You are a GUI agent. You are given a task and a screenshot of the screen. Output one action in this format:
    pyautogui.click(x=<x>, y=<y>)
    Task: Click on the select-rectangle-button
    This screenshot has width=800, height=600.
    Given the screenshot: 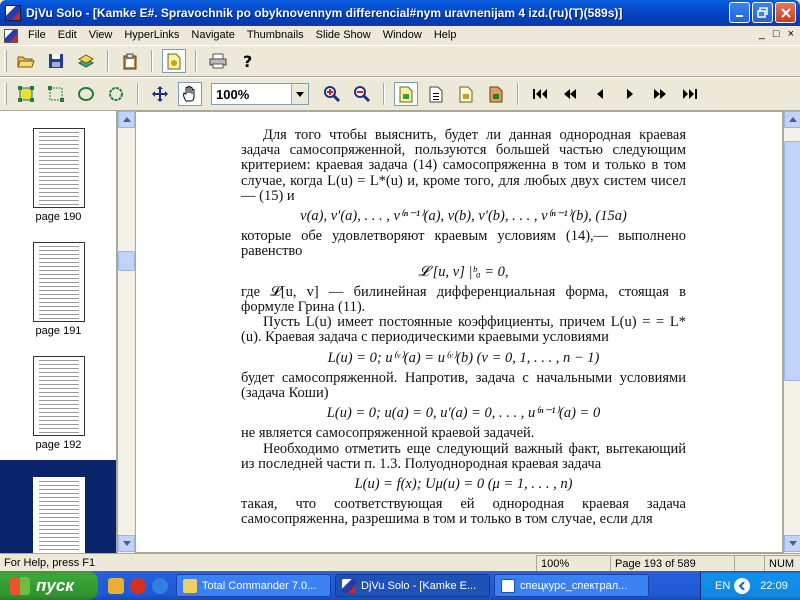 What is the action you would take?
    pyautogui.click(x=26, y=94)
    